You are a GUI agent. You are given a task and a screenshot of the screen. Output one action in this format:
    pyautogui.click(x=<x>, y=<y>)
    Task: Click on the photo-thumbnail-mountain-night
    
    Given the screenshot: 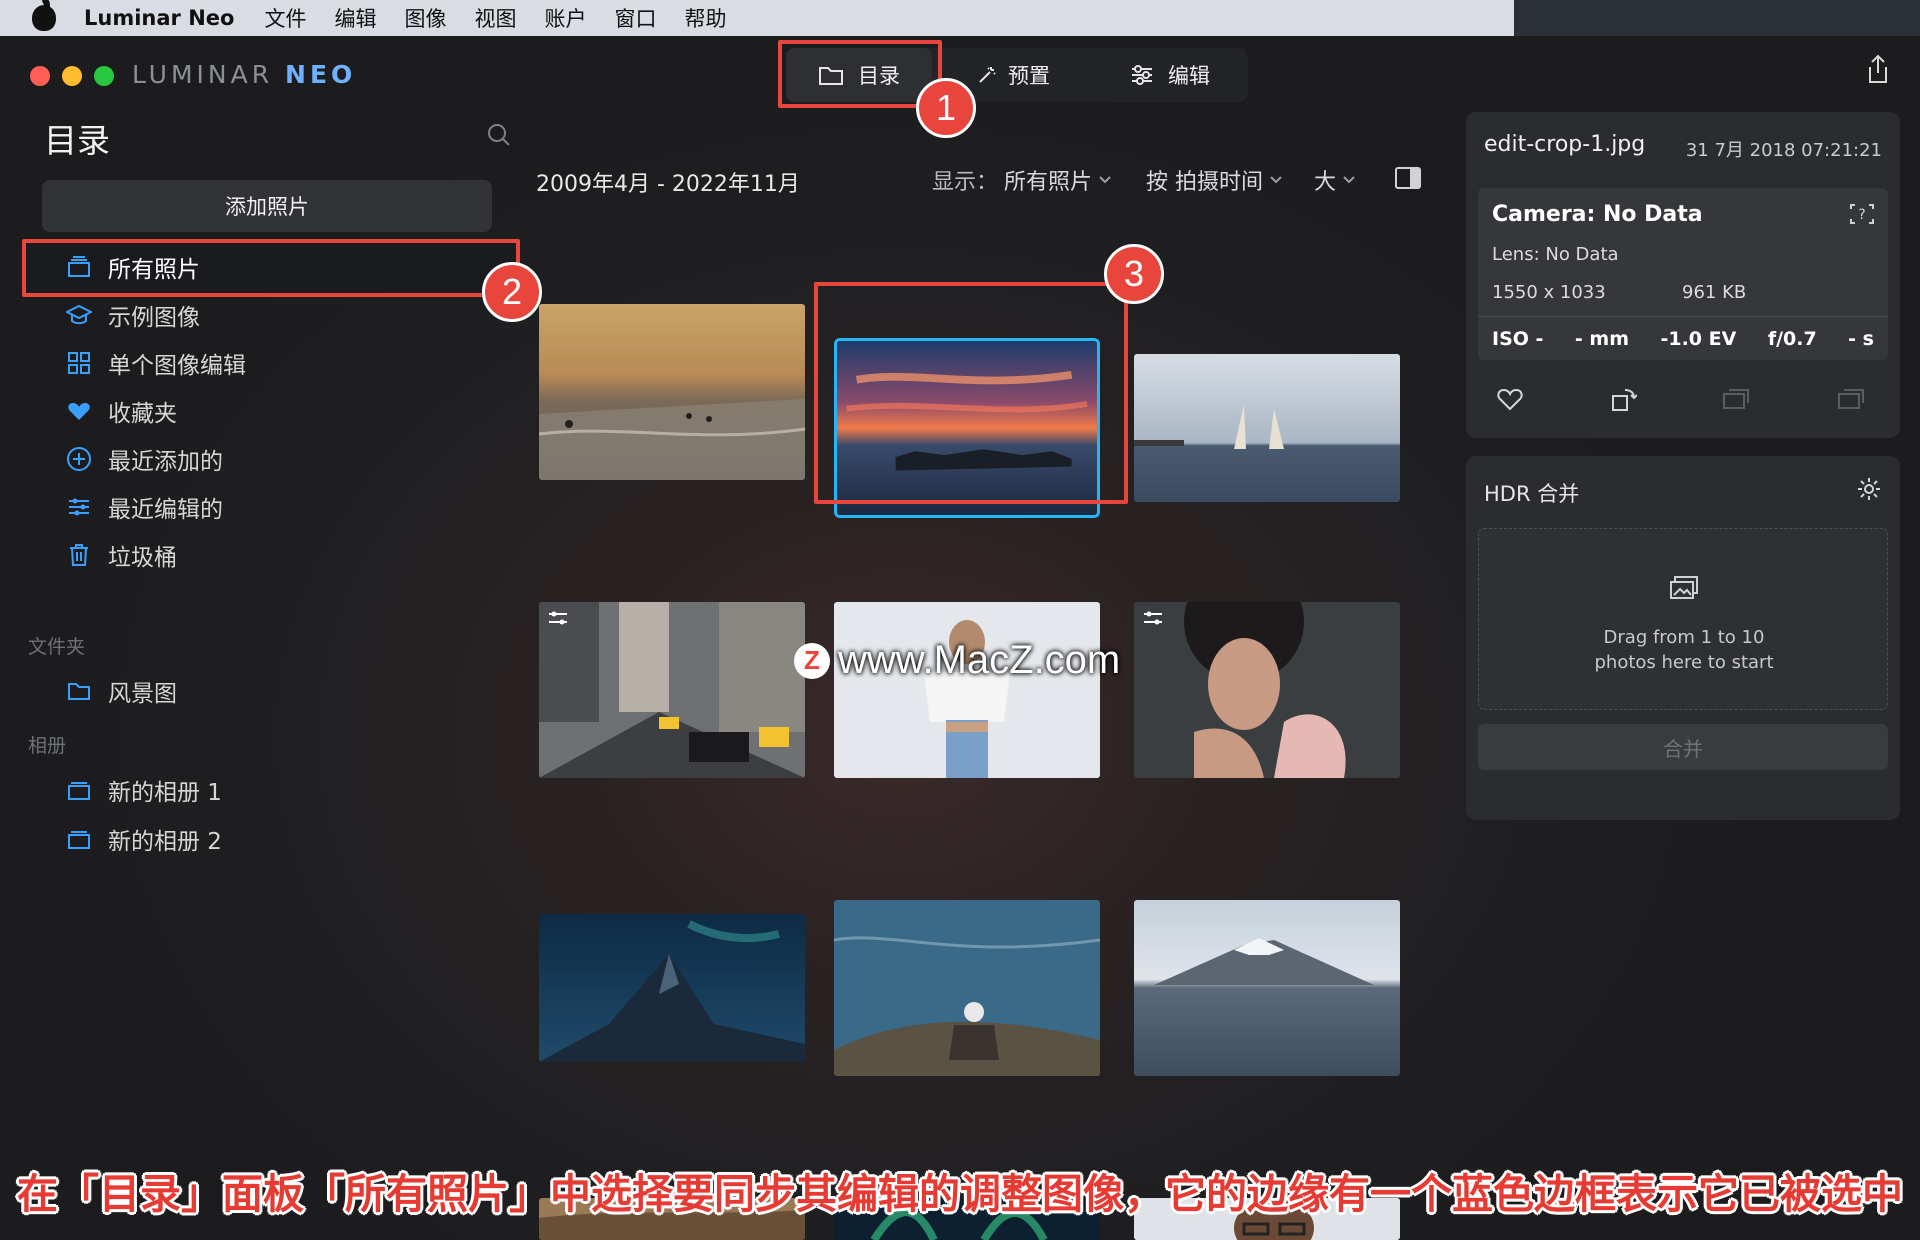 What is the action you would take?
    pyautogui.click(x=672, y=988)
    